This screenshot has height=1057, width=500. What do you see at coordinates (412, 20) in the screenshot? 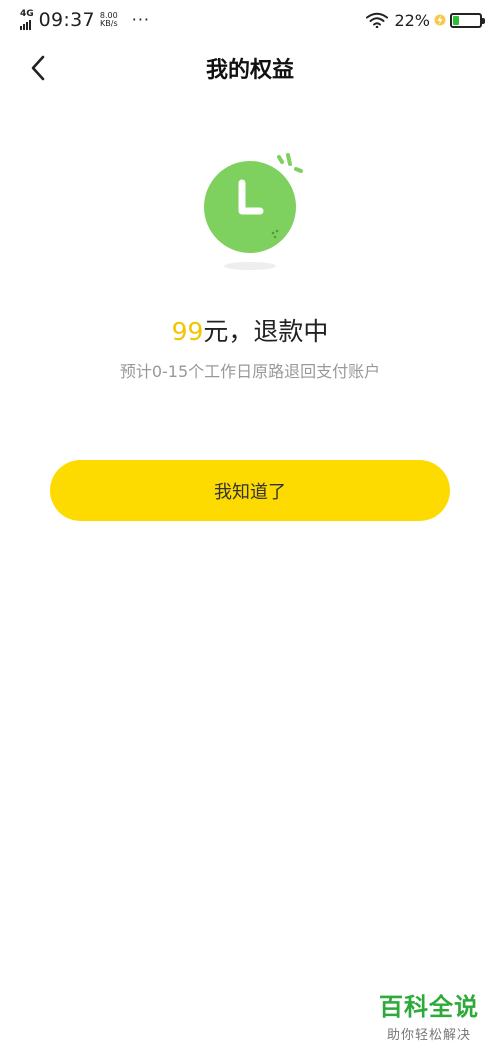
I see `battery-percent: 22%` at bounding box center [412, 20].